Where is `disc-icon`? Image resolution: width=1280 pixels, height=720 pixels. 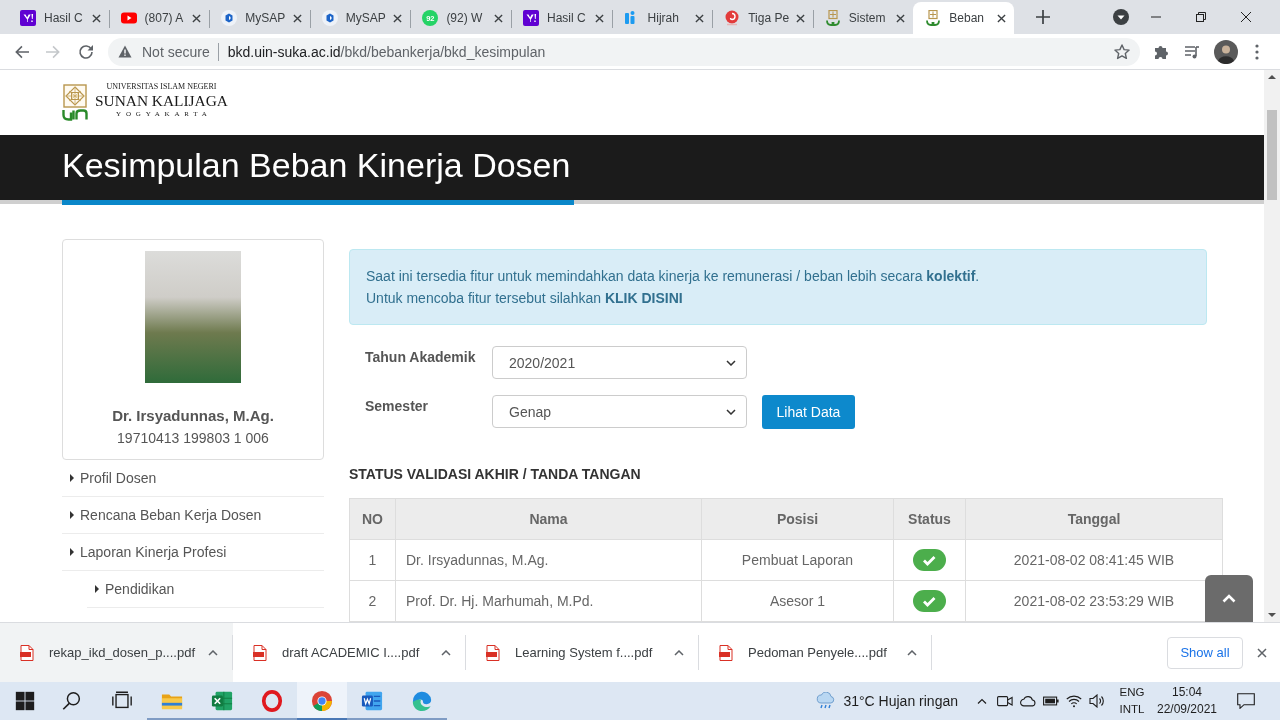
disc-icon is located at coordinates (229, 18).